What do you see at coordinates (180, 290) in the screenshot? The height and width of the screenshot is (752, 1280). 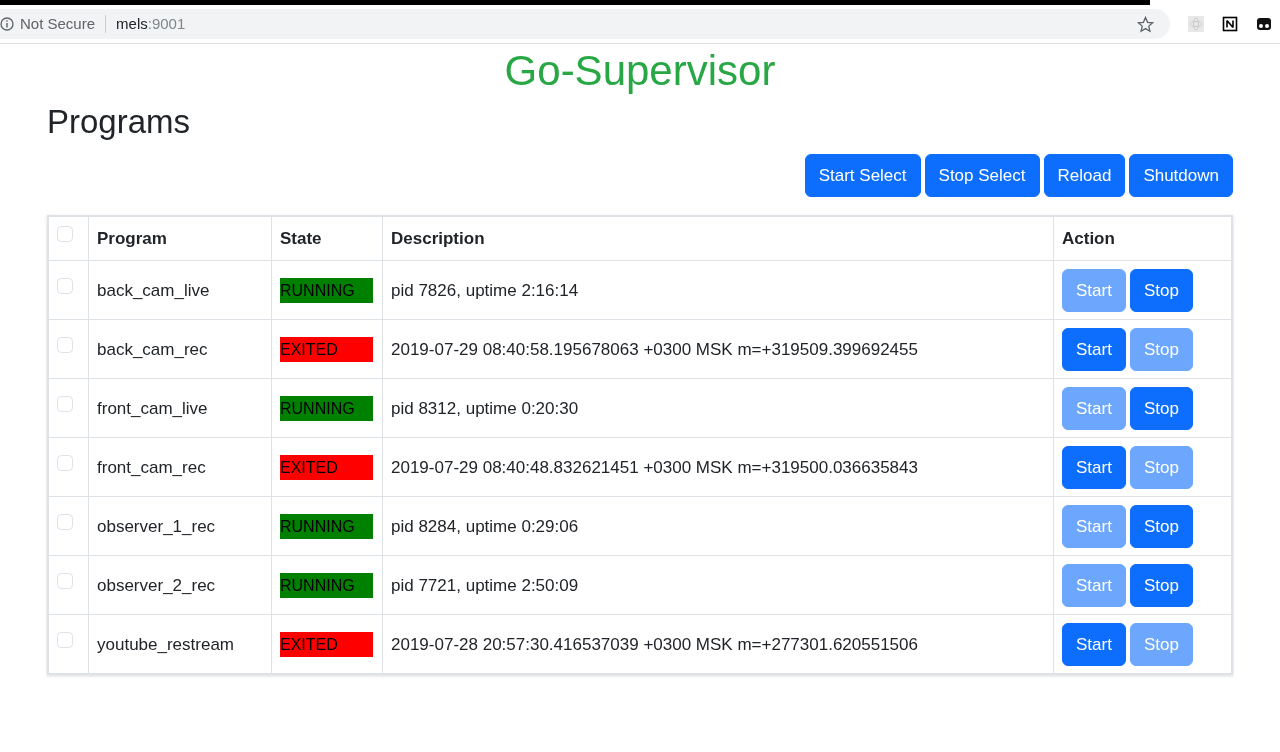 I see `program-name: back_cam_live` at bounding box center [180, 290].